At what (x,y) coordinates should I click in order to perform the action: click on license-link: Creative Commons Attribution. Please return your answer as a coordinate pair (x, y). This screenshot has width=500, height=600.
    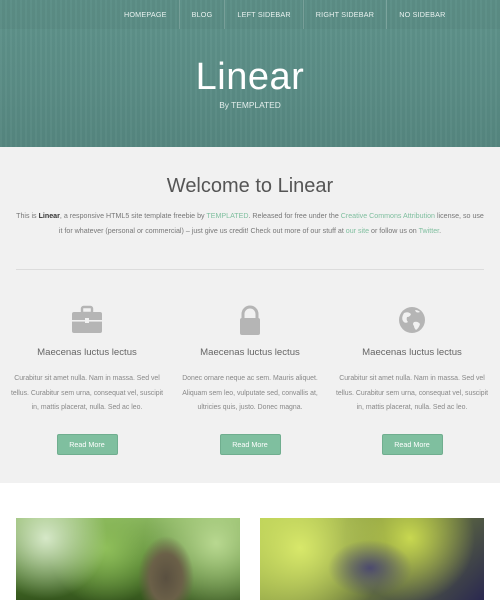
    Looking at the image, I should click on (388, 216).